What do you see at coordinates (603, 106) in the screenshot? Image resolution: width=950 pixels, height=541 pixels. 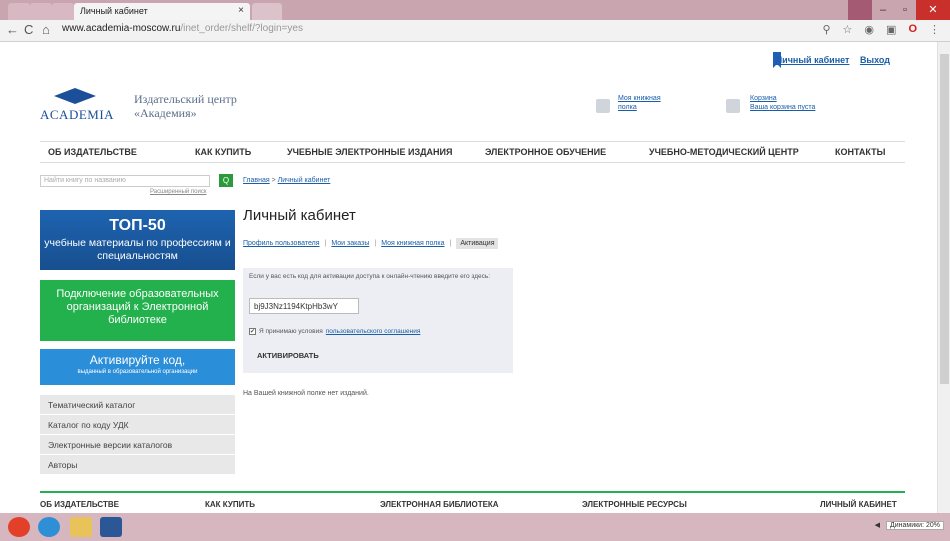 I see `bookshelf-icon` at bounding box center [603, 106].